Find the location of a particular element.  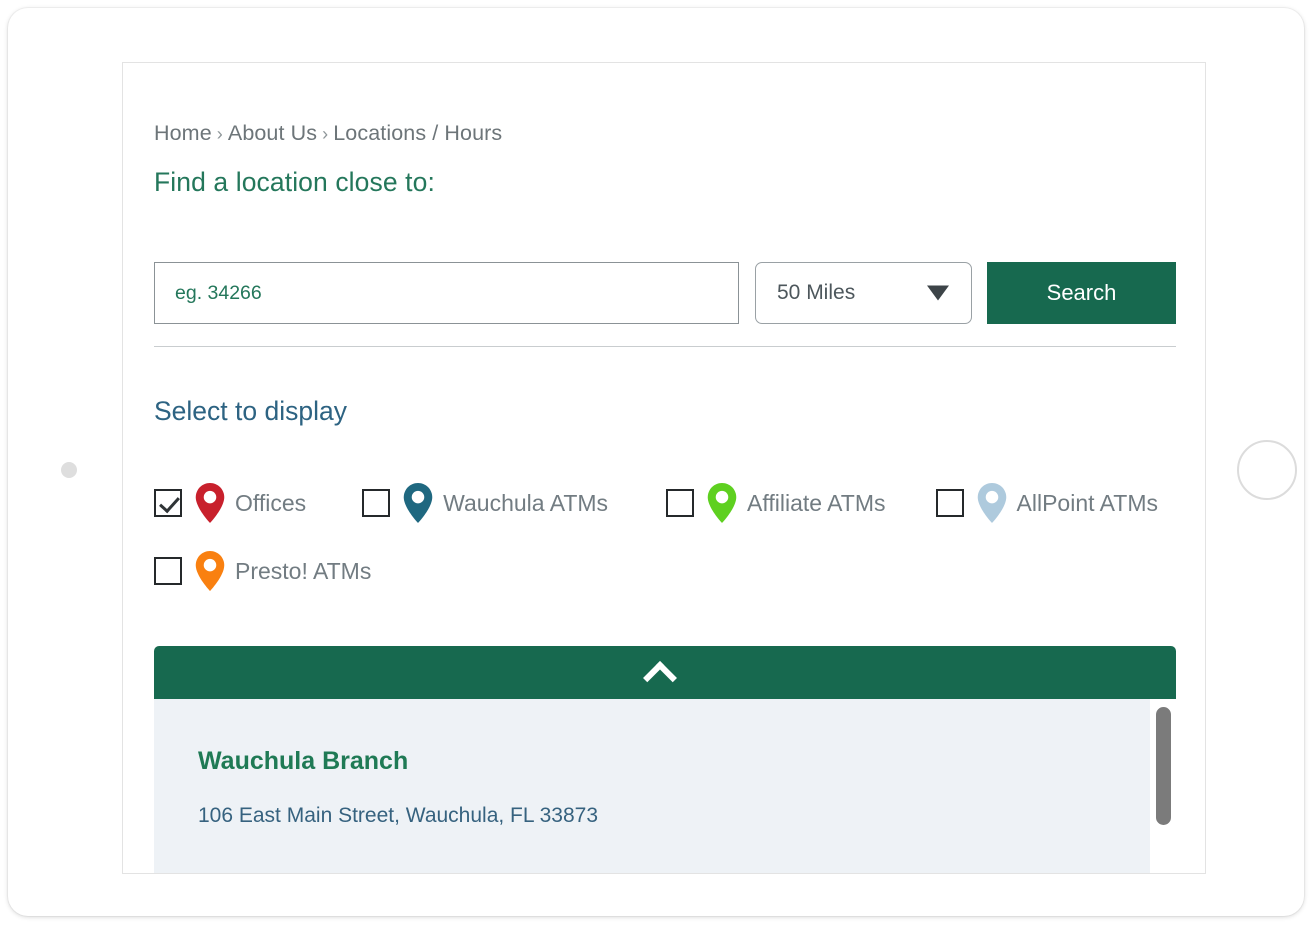

breadcrumb: Home › About Us › Locations / Hours is located at coordinates (328, 133).